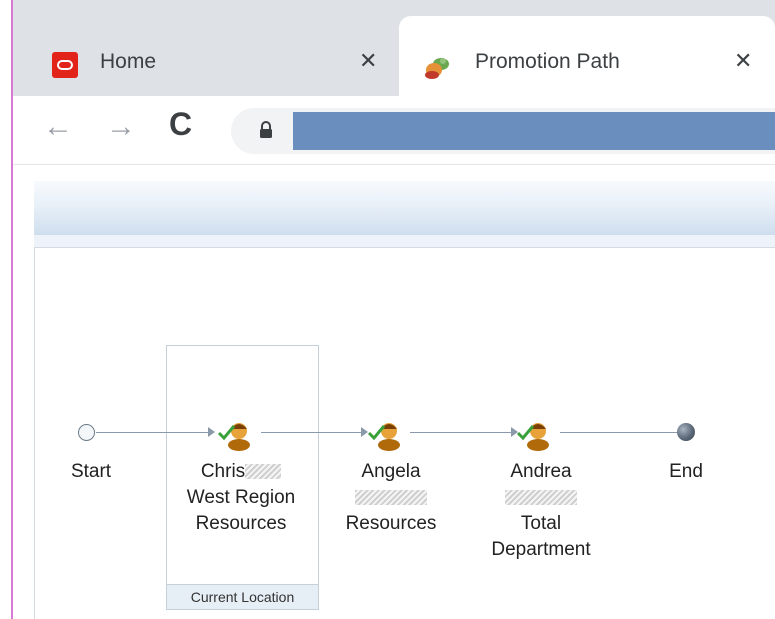 The image size is (775, 619). What do you see at coordinates (368, 61) in the screenshot?
I see `tab-home-close-icon: ✕` at bounding box center [368, 61].